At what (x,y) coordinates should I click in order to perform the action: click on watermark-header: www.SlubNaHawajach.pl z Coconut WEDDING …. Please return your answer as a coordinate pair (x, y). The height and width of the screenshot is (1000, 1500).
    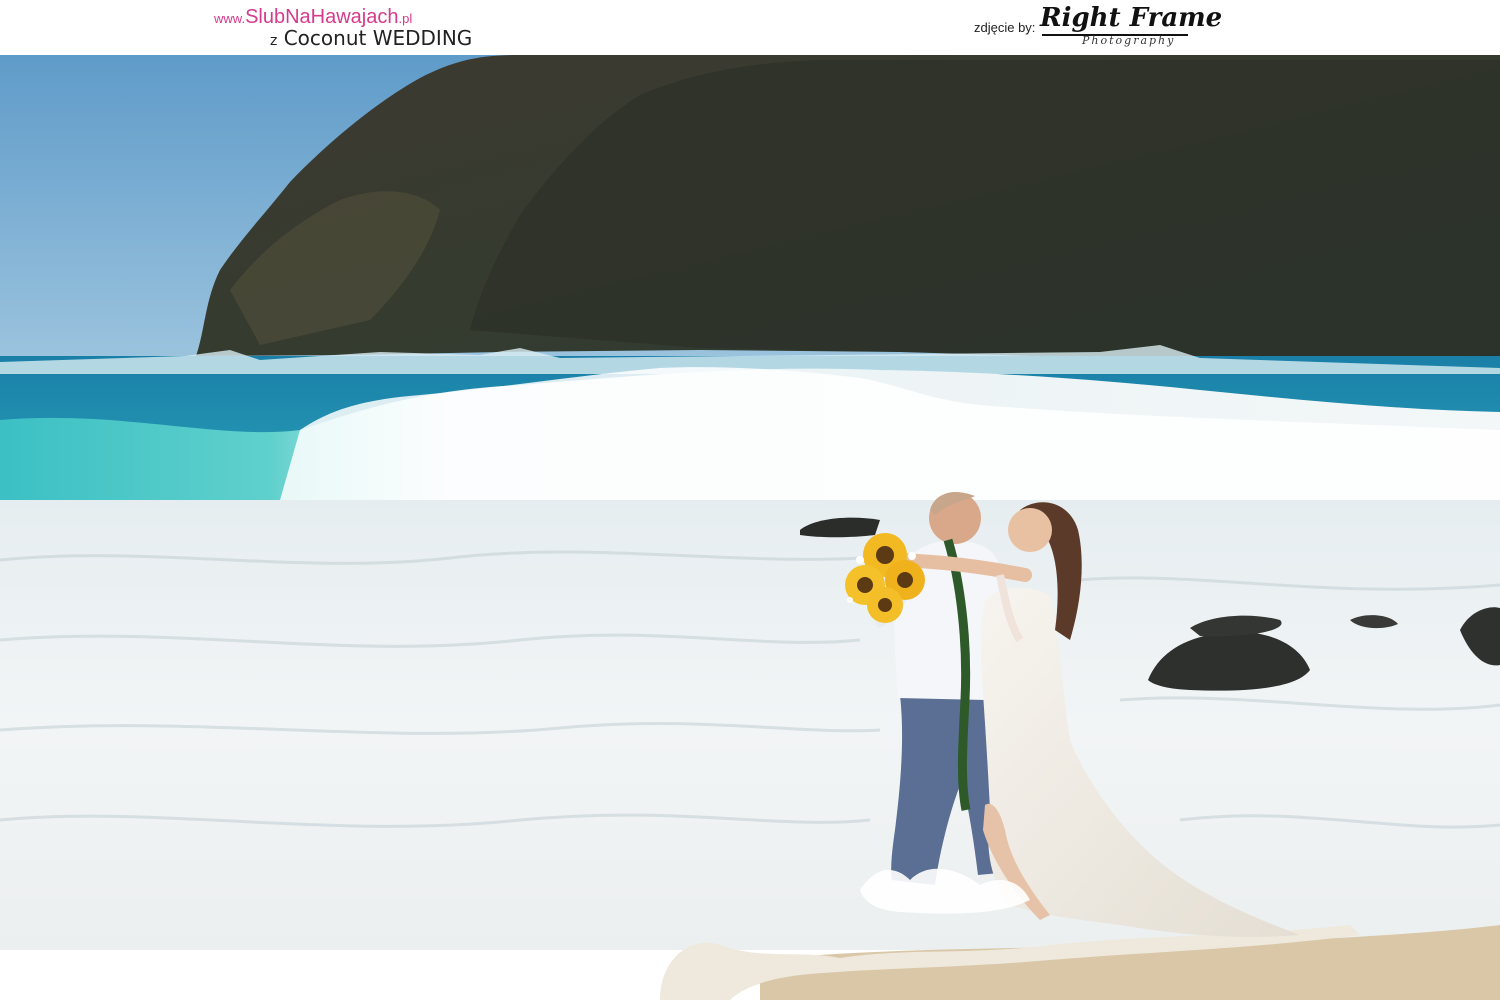
    Looking at the image, I should click on (750, 27).